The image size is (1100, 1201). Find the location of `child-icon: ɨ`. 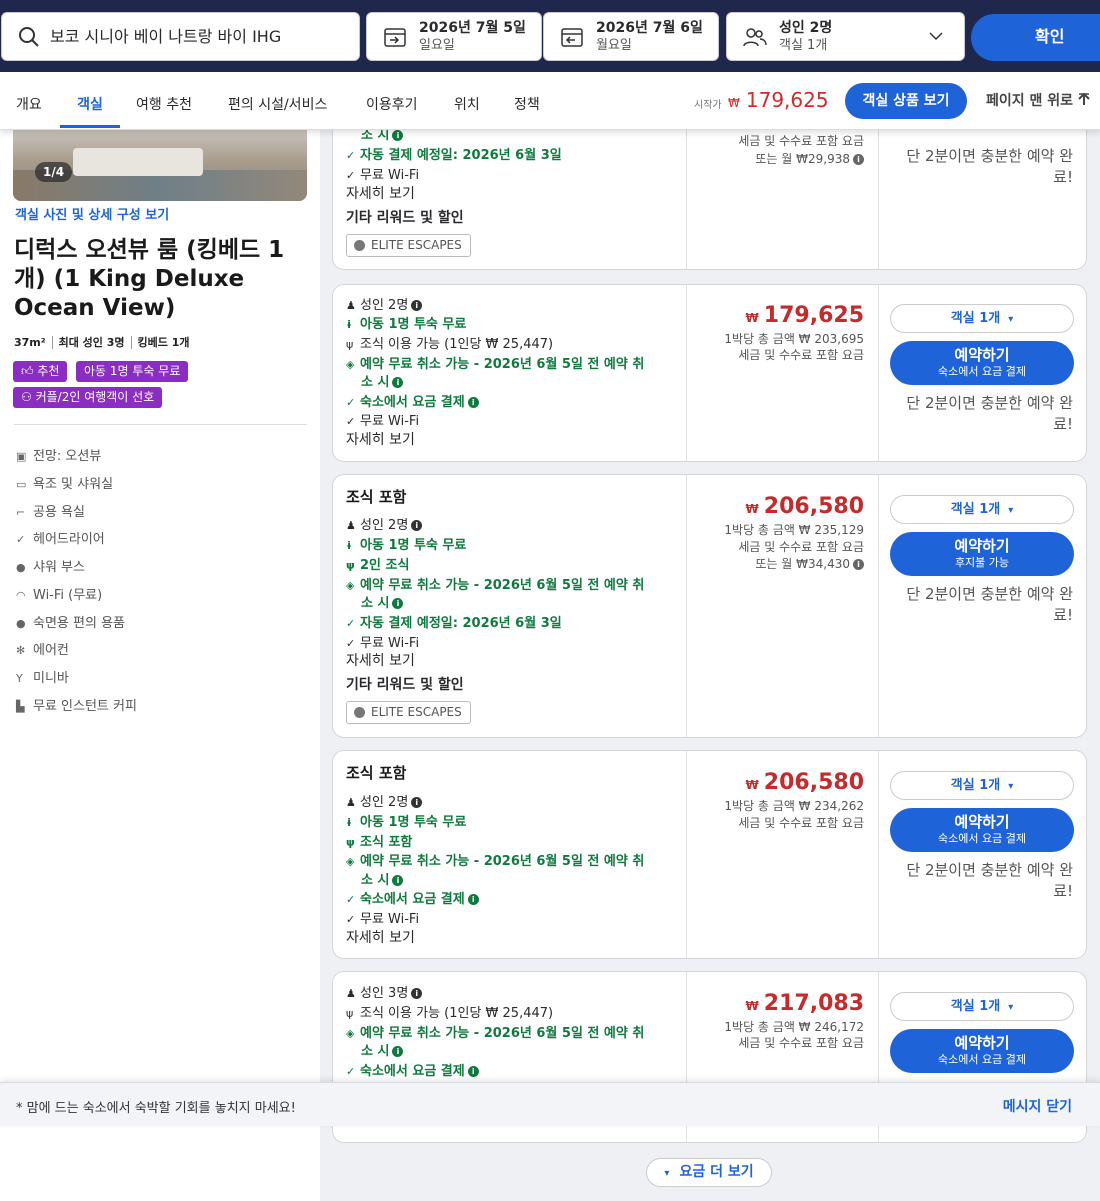

child-icon: ɨ is located at coordinates (349, 324).